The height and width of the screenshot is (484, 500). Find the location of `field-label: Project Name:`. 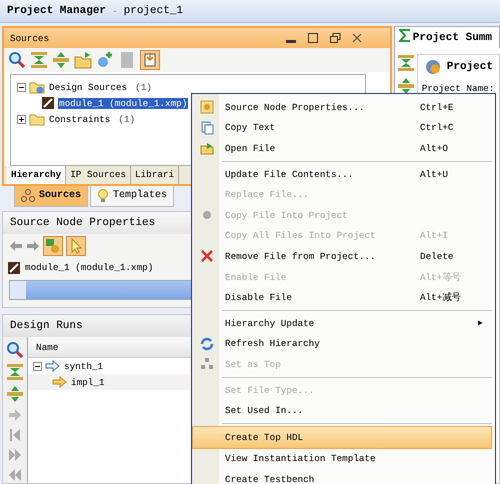

field-label: Project Name: is located at coordinates (458, 89).